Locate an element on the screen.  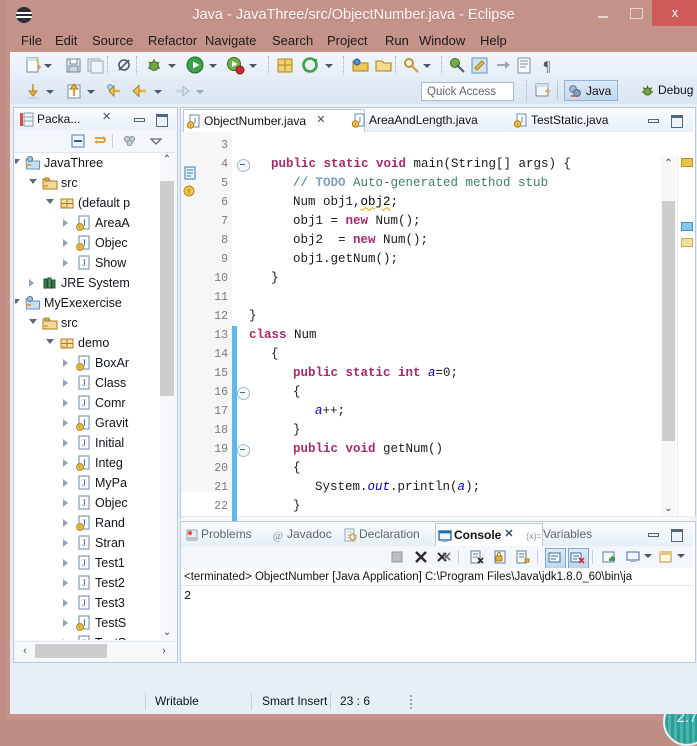
back-history-icon is located at coordinates (115, 91).